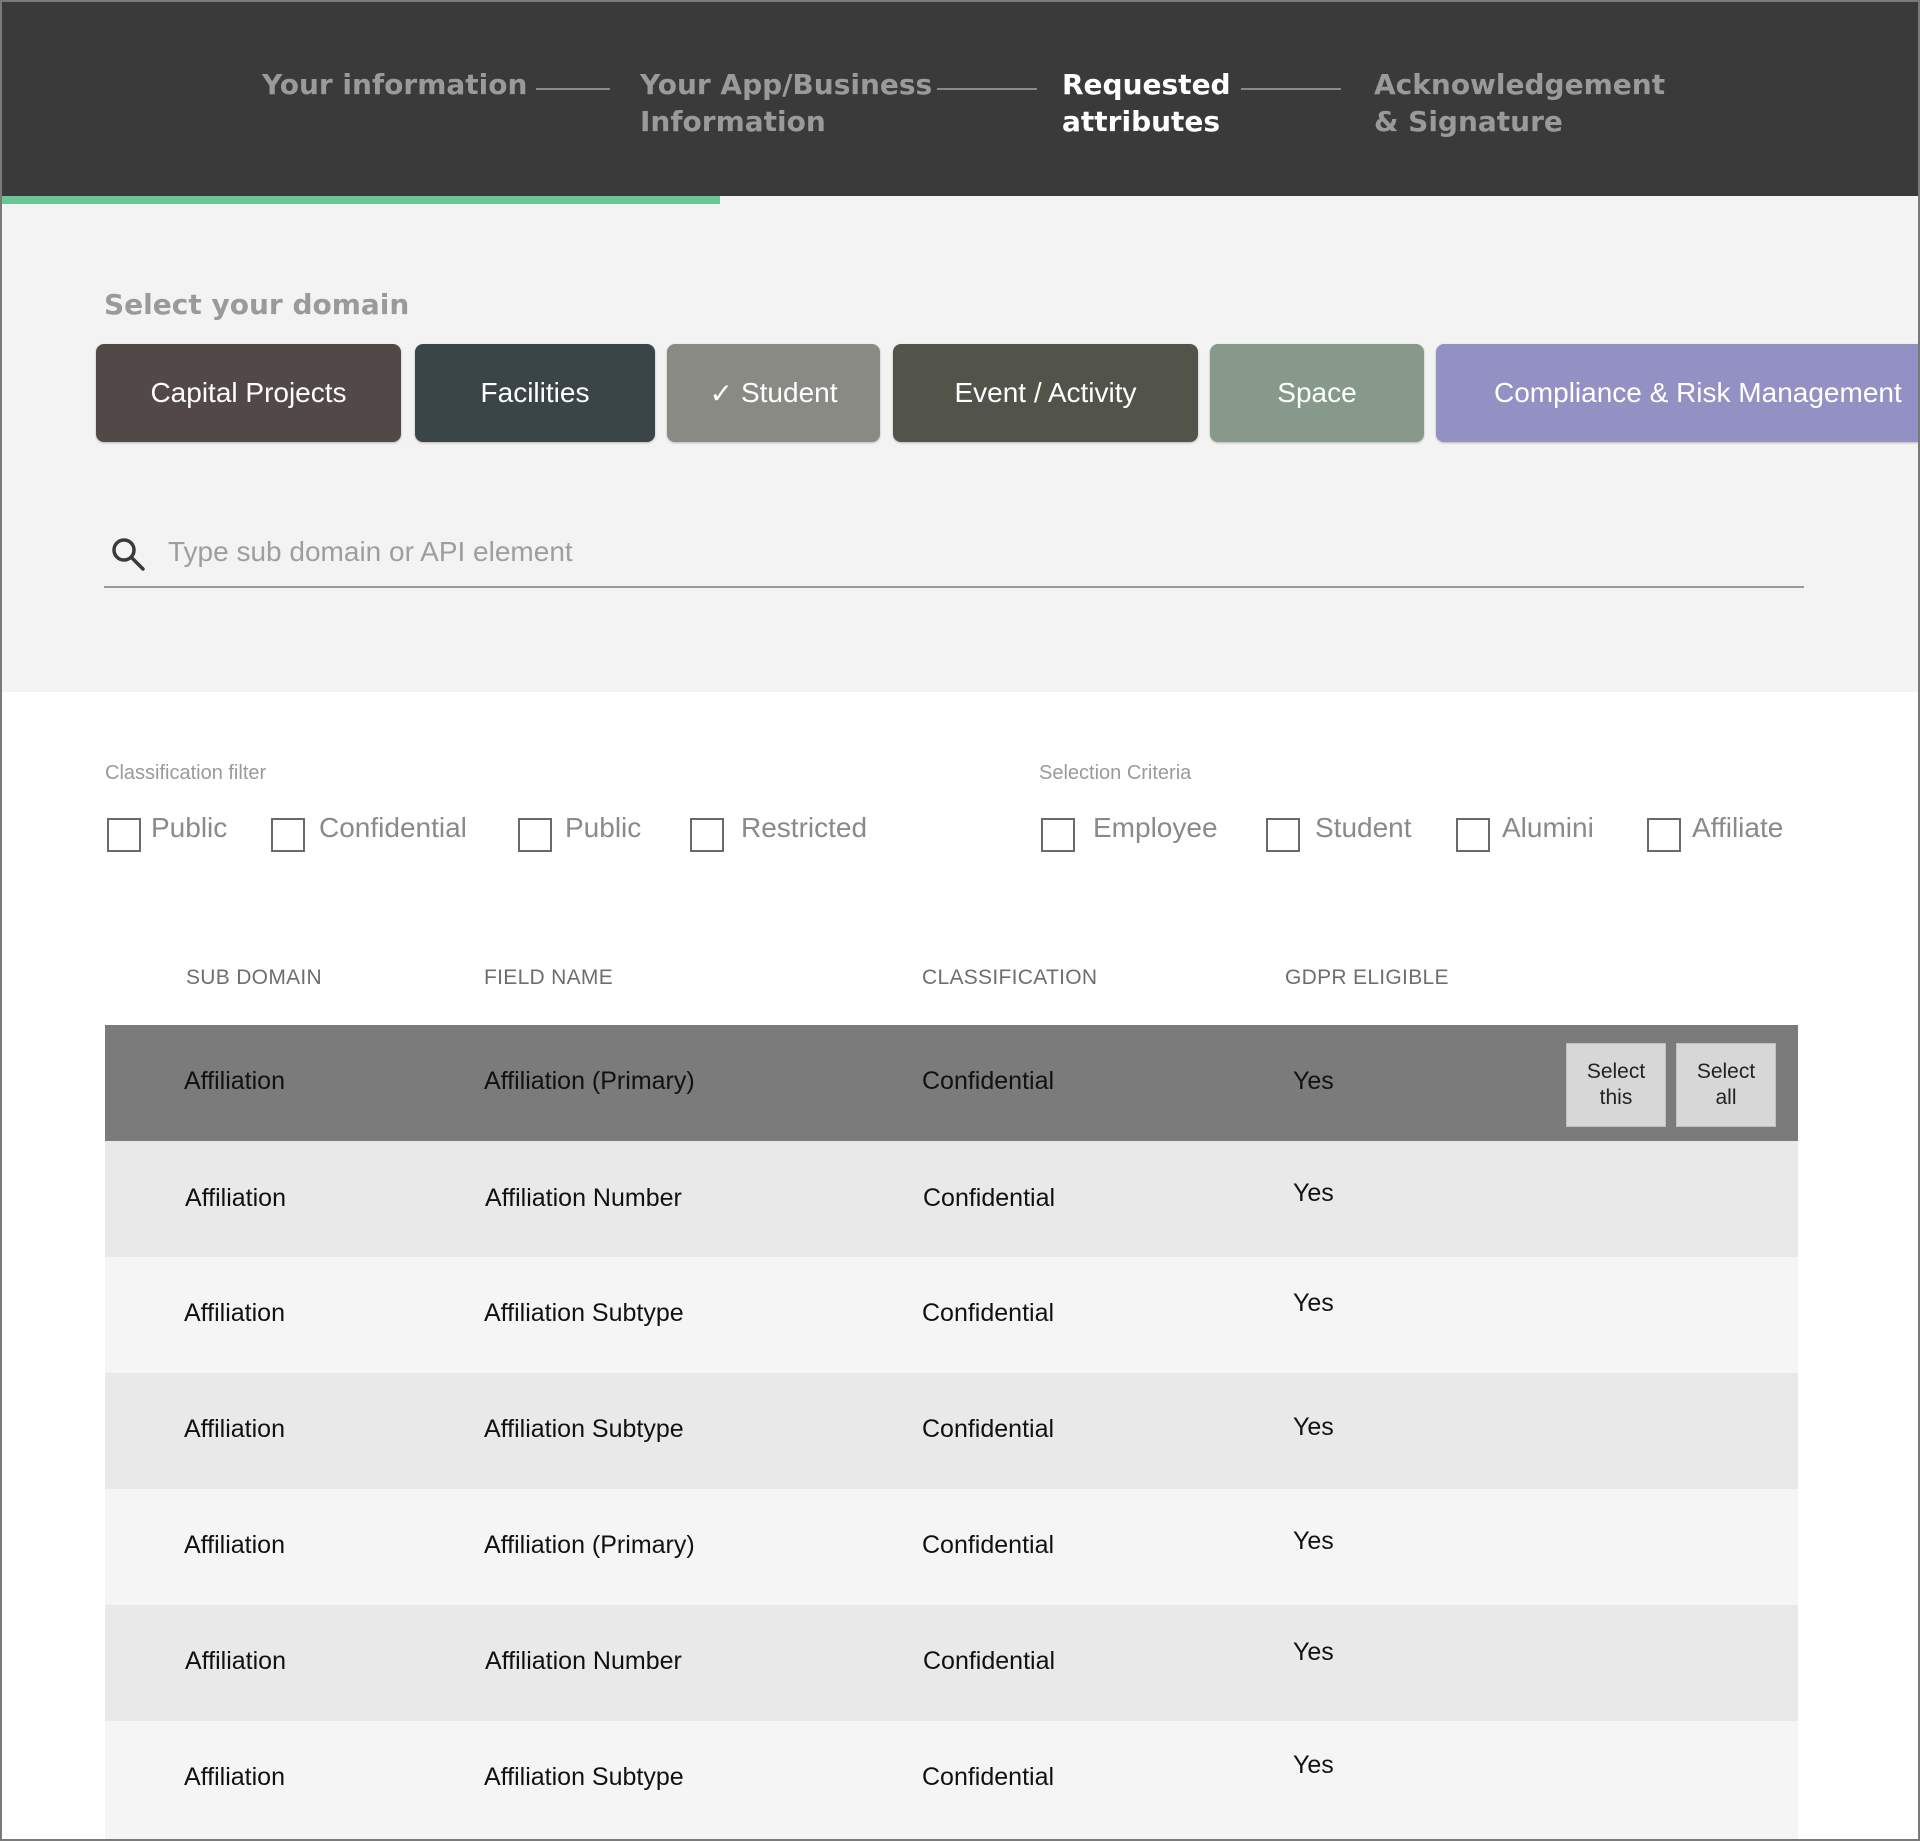 The height and width of the screenshot is (1841, 1920). What do you see at coordinates (1283, 835) in the screenshot?
I see `checkbox-student` at bounding box center [1283, 835].